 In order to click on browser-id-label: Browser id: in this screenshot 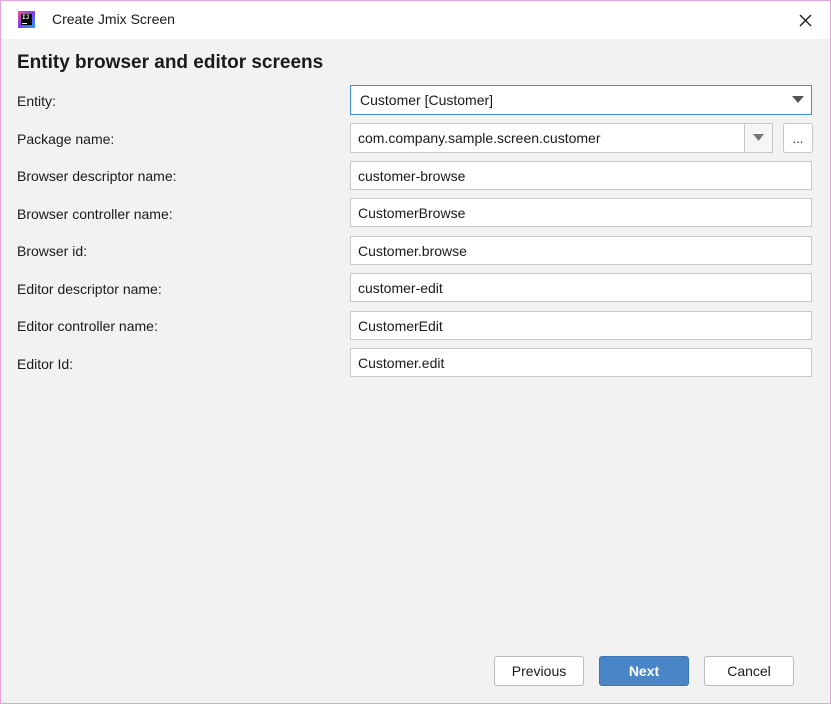, I will do `click(52, 251)`.